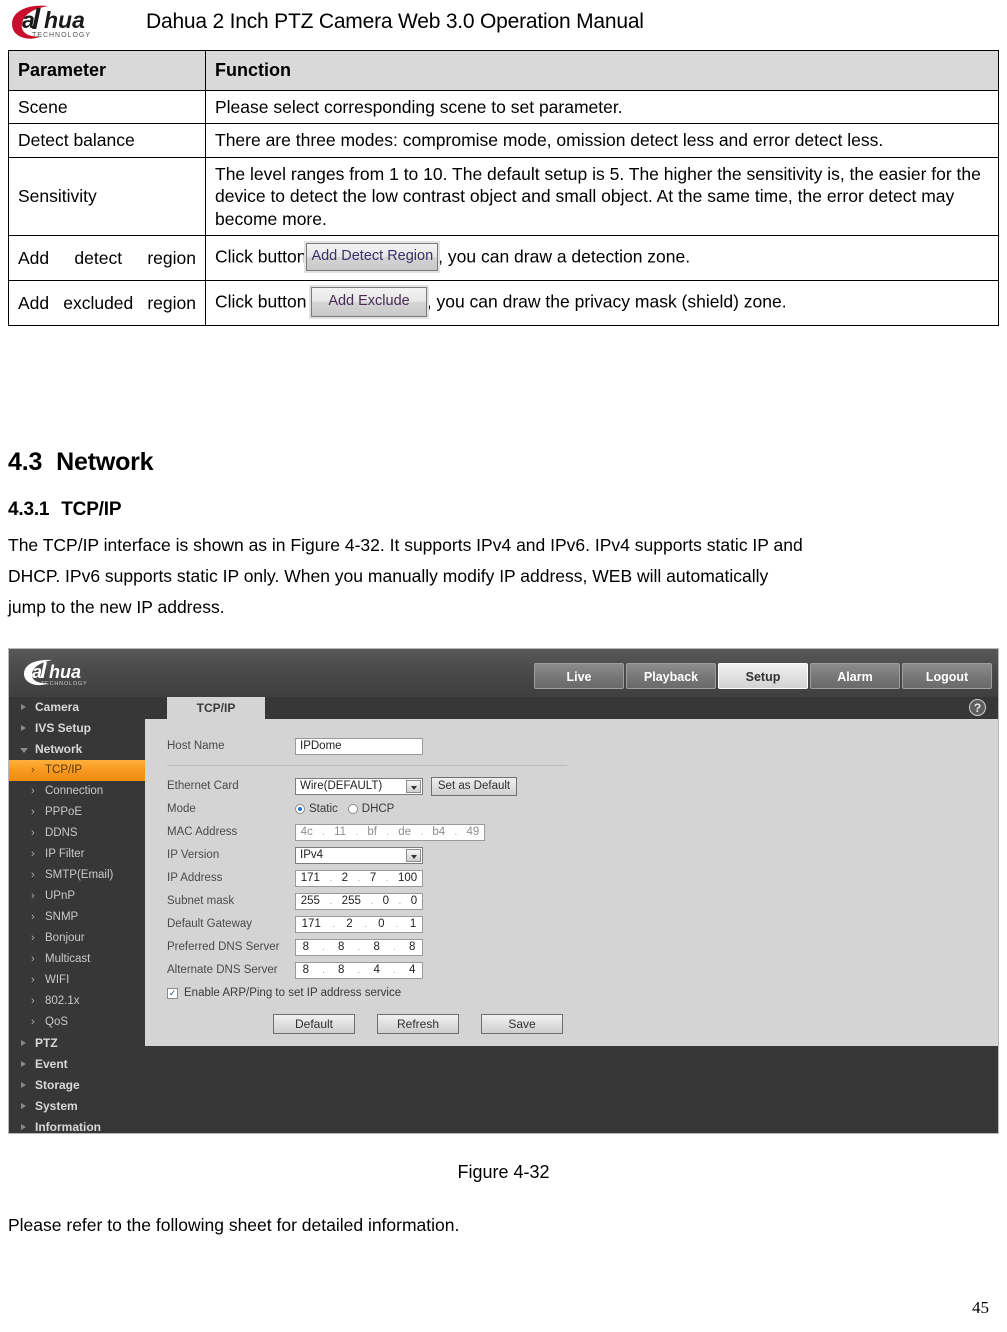  What do you see at coordinates (359, 970) in the screenshot?
I see `alternate-dns-input: 8. 8. 4. 4` at bounding box center [359, 970].